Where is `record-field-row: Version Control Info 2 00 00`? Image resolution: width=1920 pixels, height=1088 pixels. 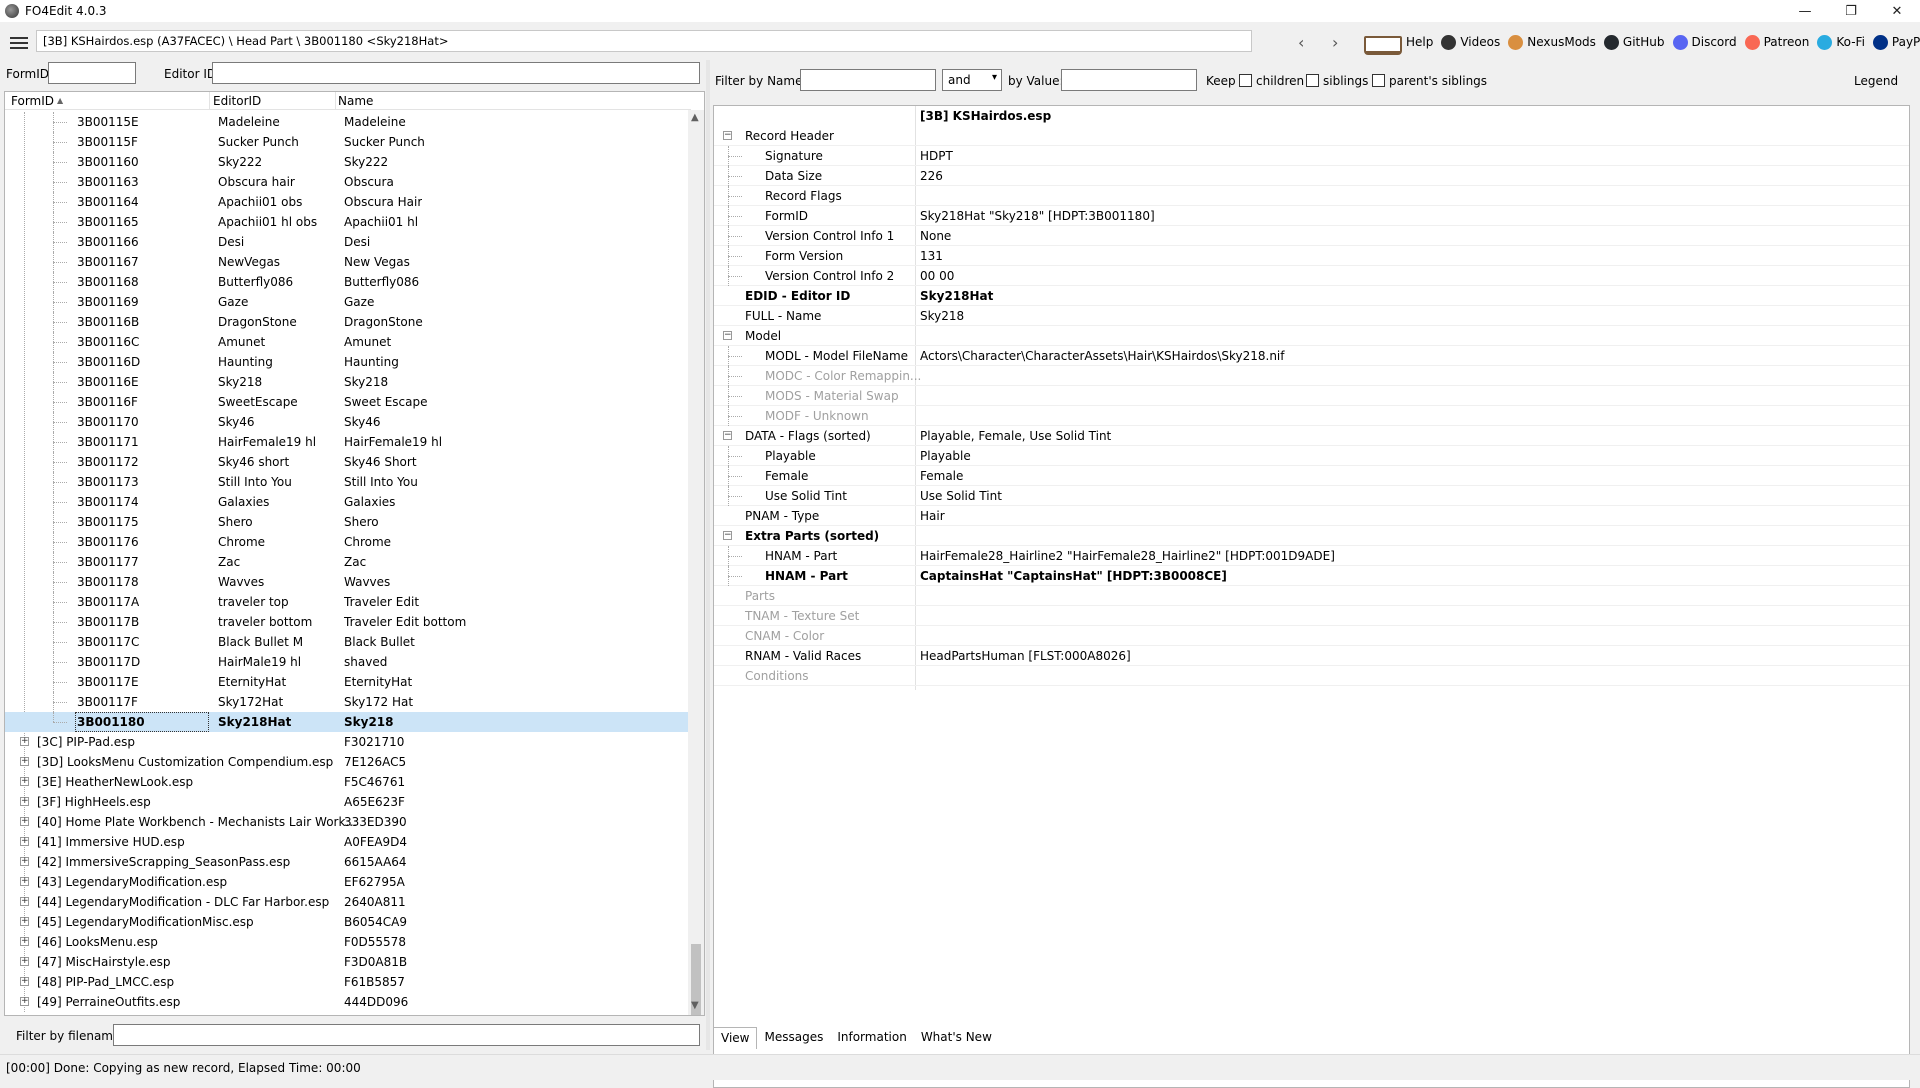
record-field-row: Version Control Info 2 00 00 is located at coordinates (1311, 276).